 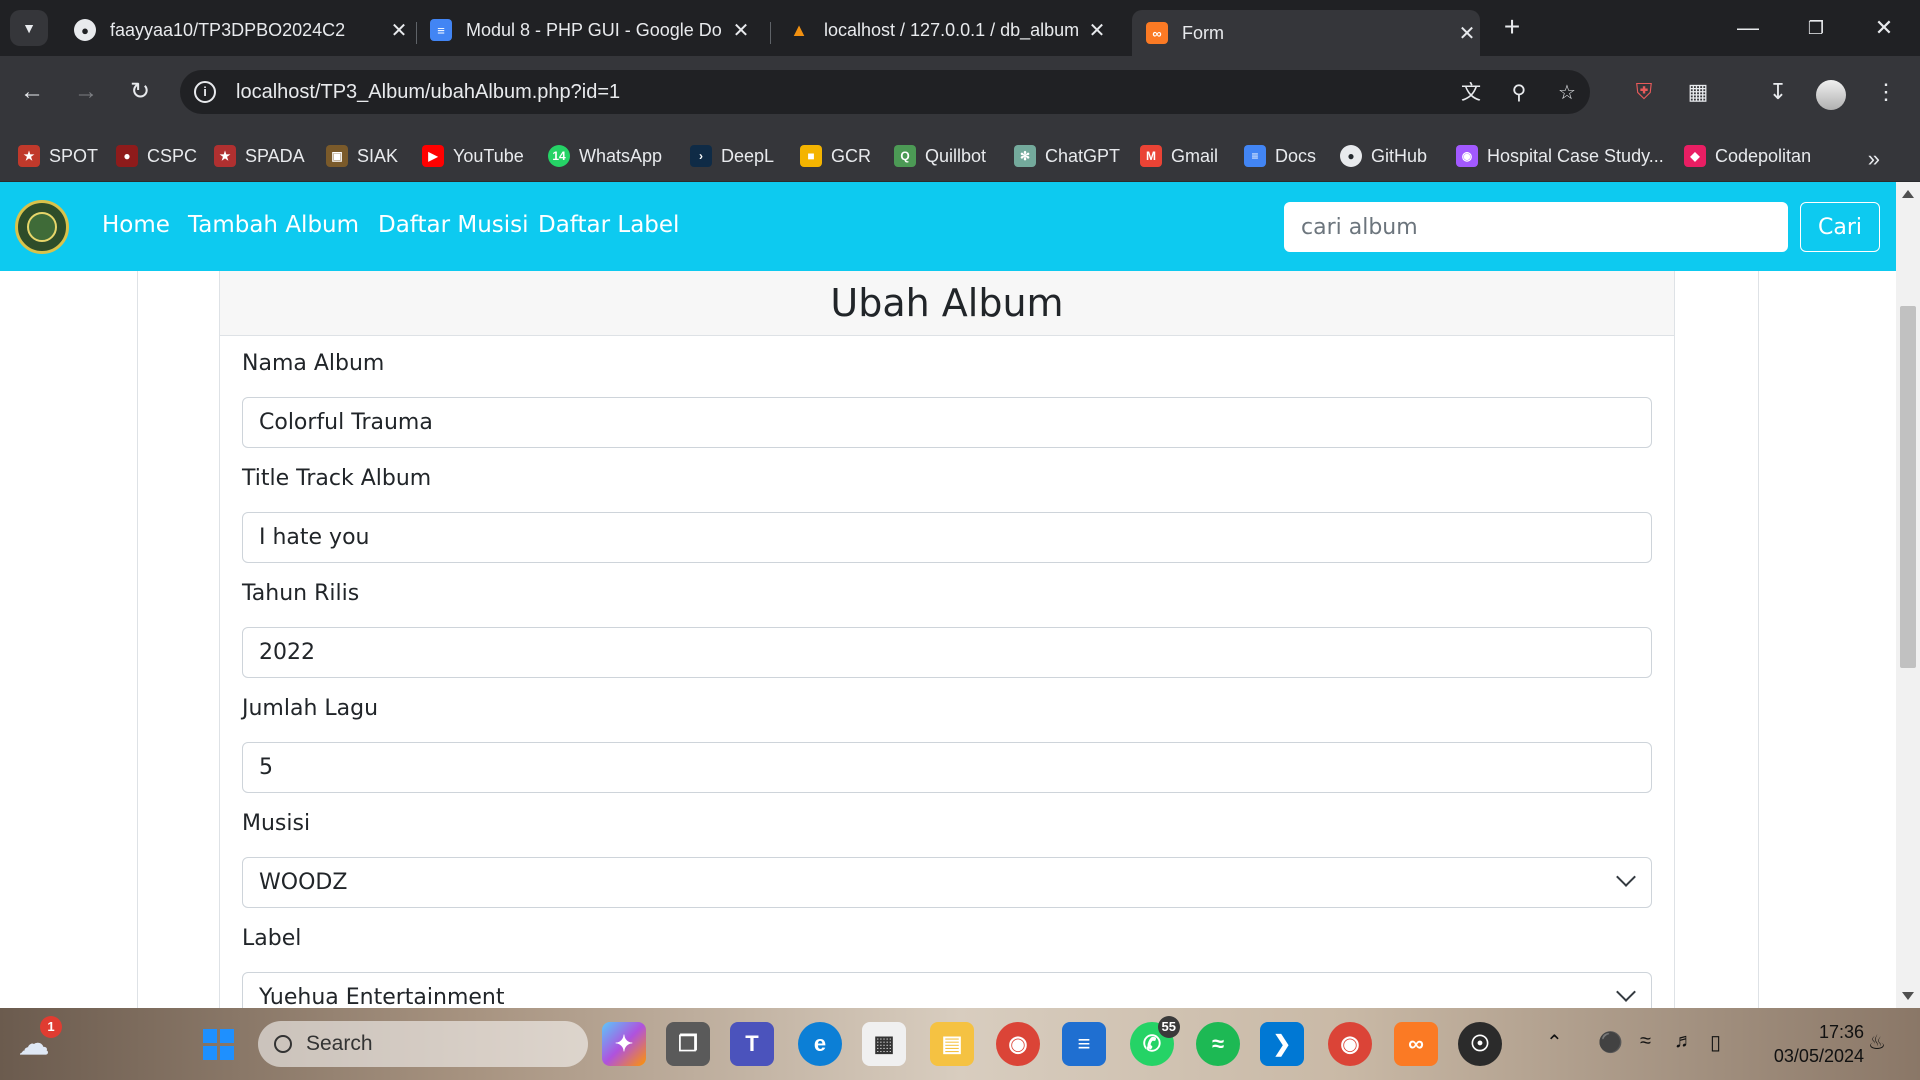 I want to click on wifi-icon: ≈, so click(x=1645, y=1041).